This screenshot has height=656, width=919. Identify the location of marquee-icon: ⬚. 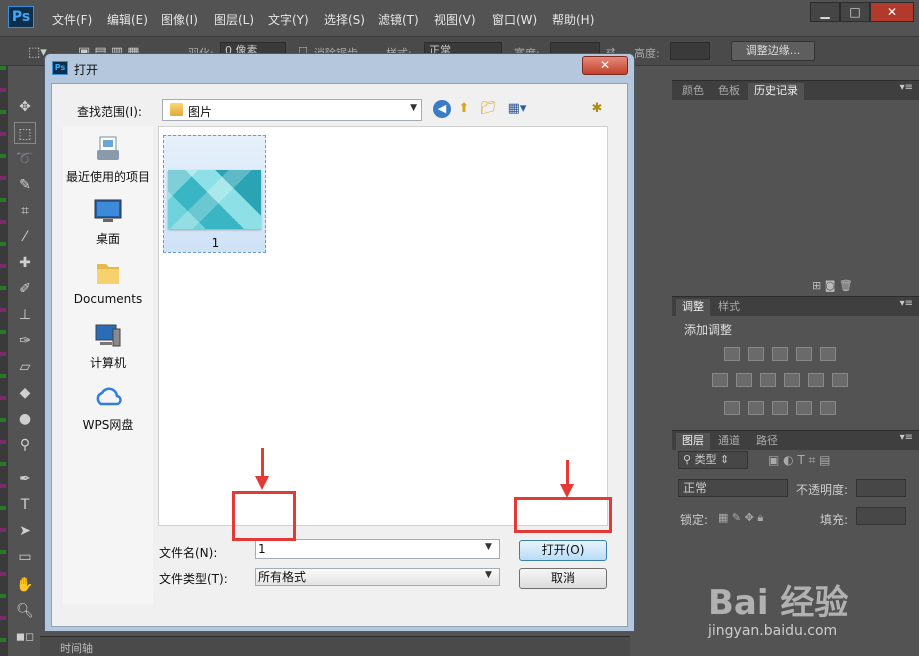
(25, 133).